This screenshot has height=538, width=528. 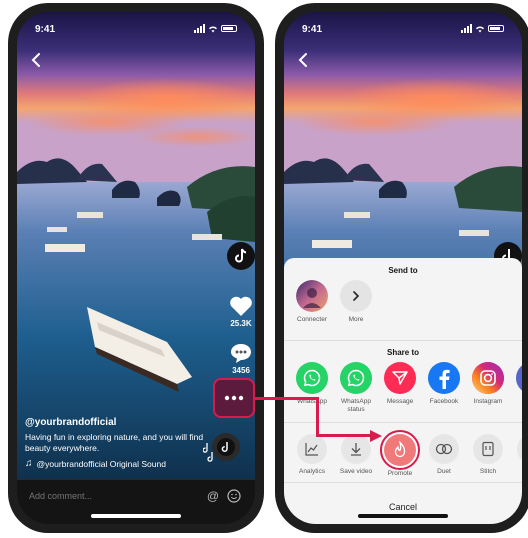 I want to click on flame-icon, so click(x=400, y=450).